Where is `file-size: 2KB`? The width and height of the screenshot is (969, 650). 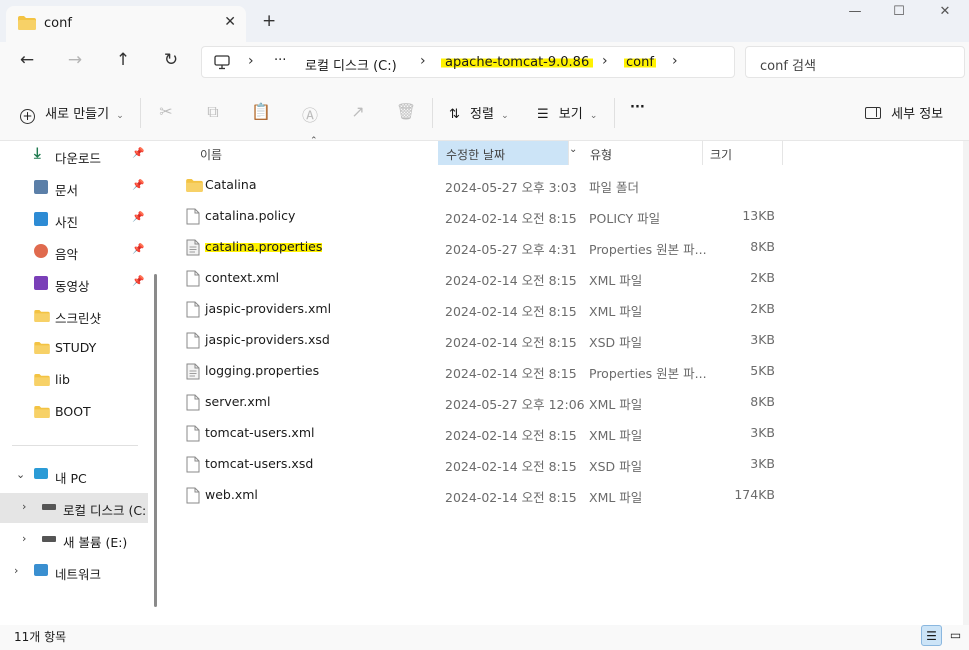
file-size: 2KB is located at coordinates (762, 308).